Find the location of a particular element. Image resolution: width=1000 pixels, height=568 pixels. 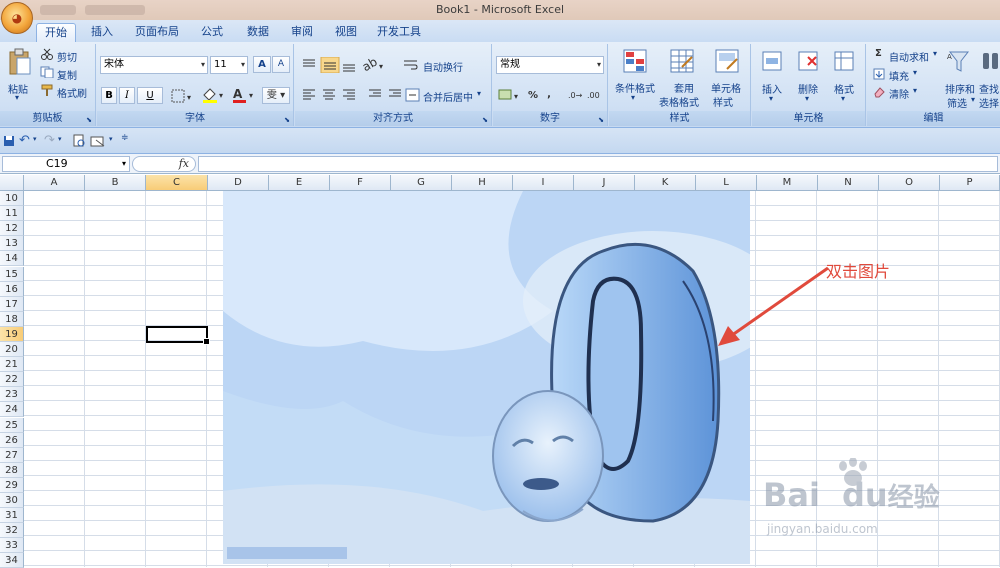

cell-styles-label: 单元格 is located at coordinates (726, 87).